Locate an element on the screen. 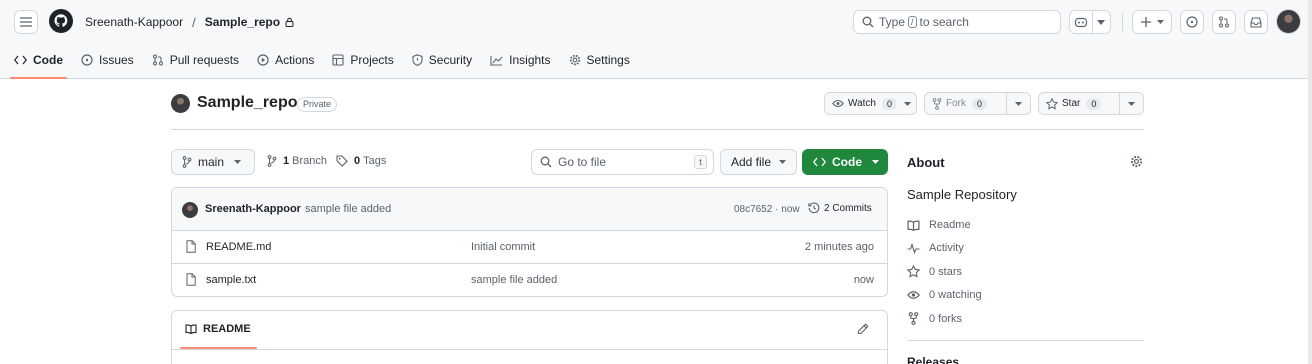 The image size is (1312, 364). star-icon is located at coordinates (1052, 103).